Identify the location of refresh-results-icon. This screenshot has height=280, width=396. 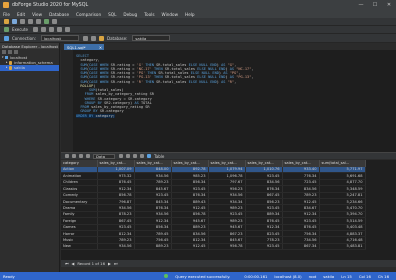
(74, 156).